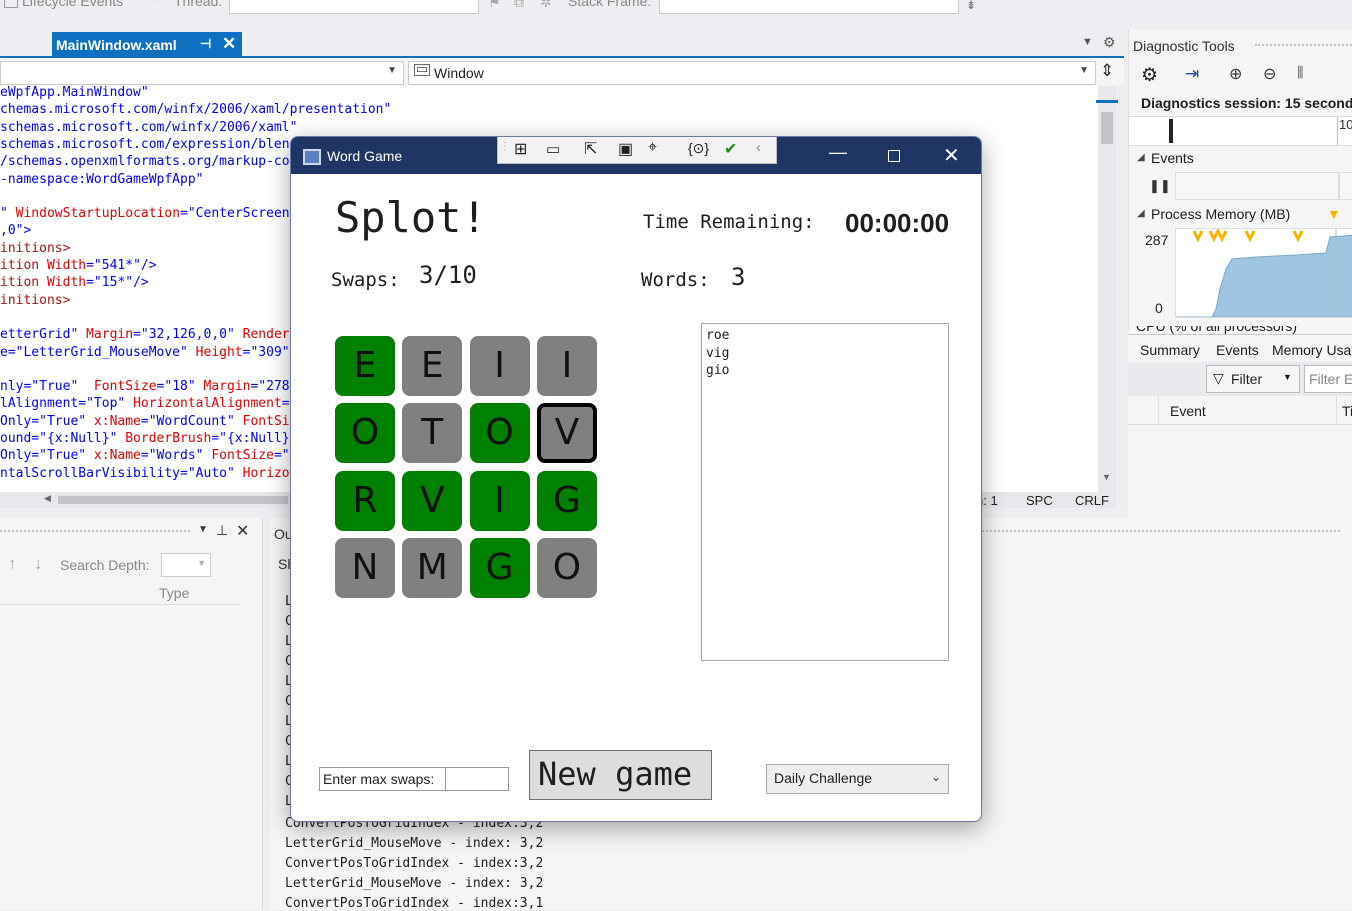 The image size is (1352, 911). Describe the element at coordinates (1188, 411) in the screenshot. I see `event-column-header: Event` at that location.